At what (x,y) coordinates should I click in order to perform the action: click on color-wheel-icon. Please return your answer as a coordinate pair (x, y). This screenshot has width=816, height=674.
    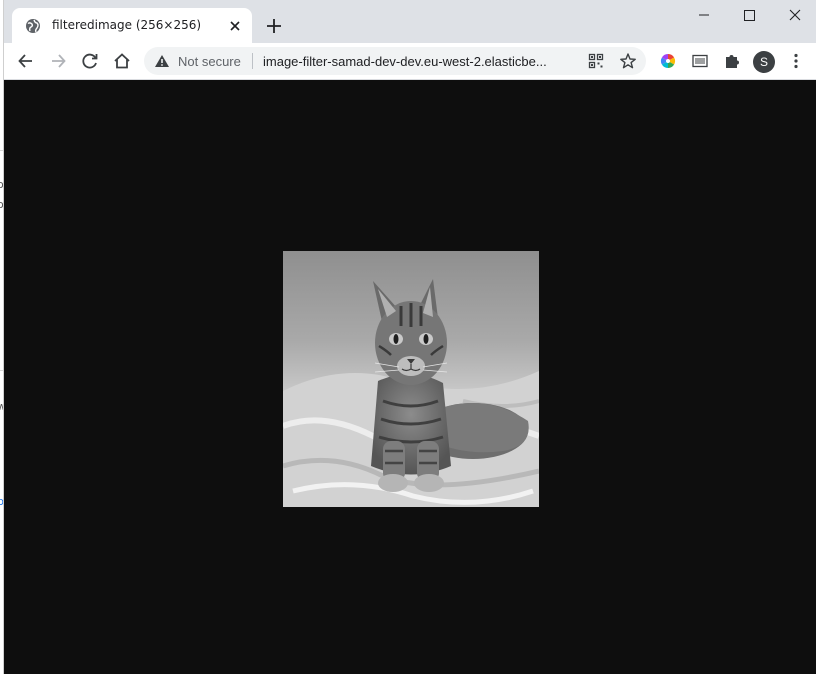
    Looking at the image, I should click on (668, 61).